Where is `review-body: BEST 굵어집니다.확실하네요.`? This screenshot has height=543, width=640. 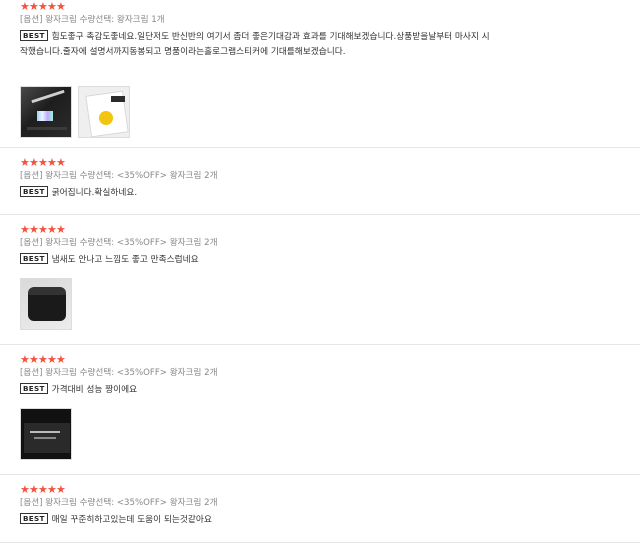
review-body: BEST 굵어집니다.확실하네요. is located at coordinates (330, 193).